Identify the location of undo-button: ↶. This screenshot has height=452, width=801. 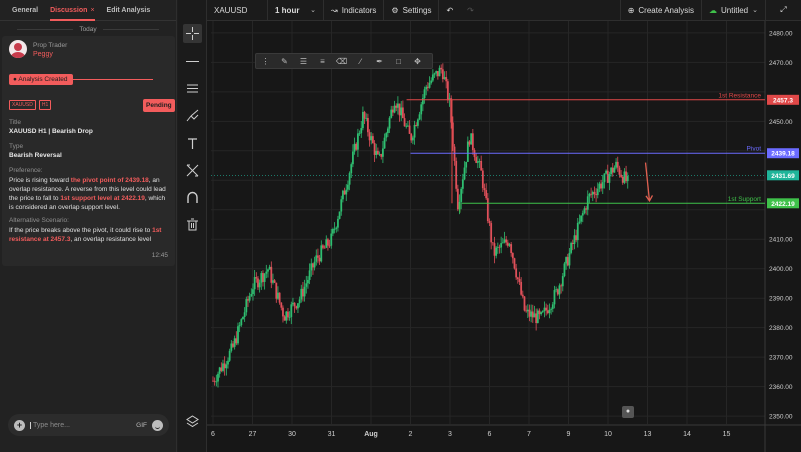
(449, 10).